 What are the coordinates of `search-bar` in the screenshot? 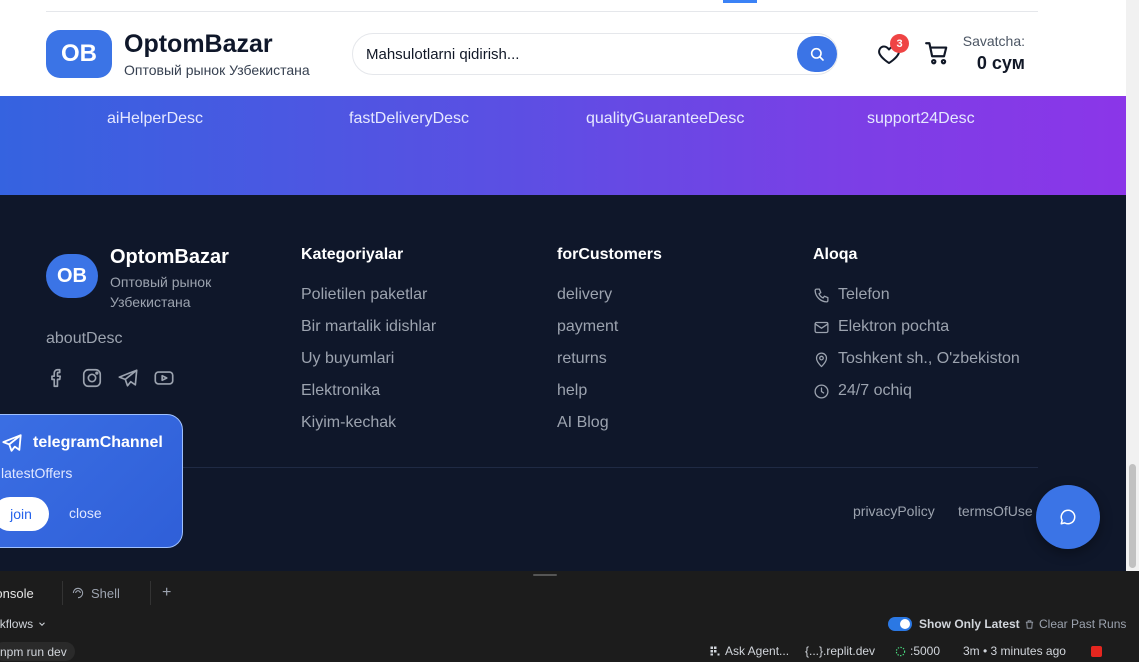 It's located at (595, 54).